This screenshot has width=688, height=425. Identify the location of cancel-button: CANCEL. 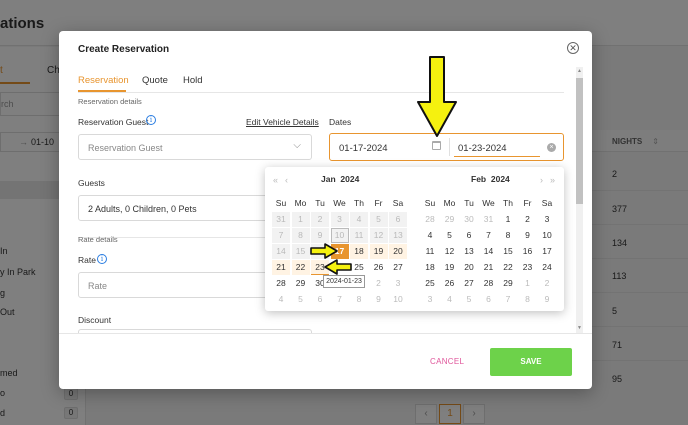
(447, 361).